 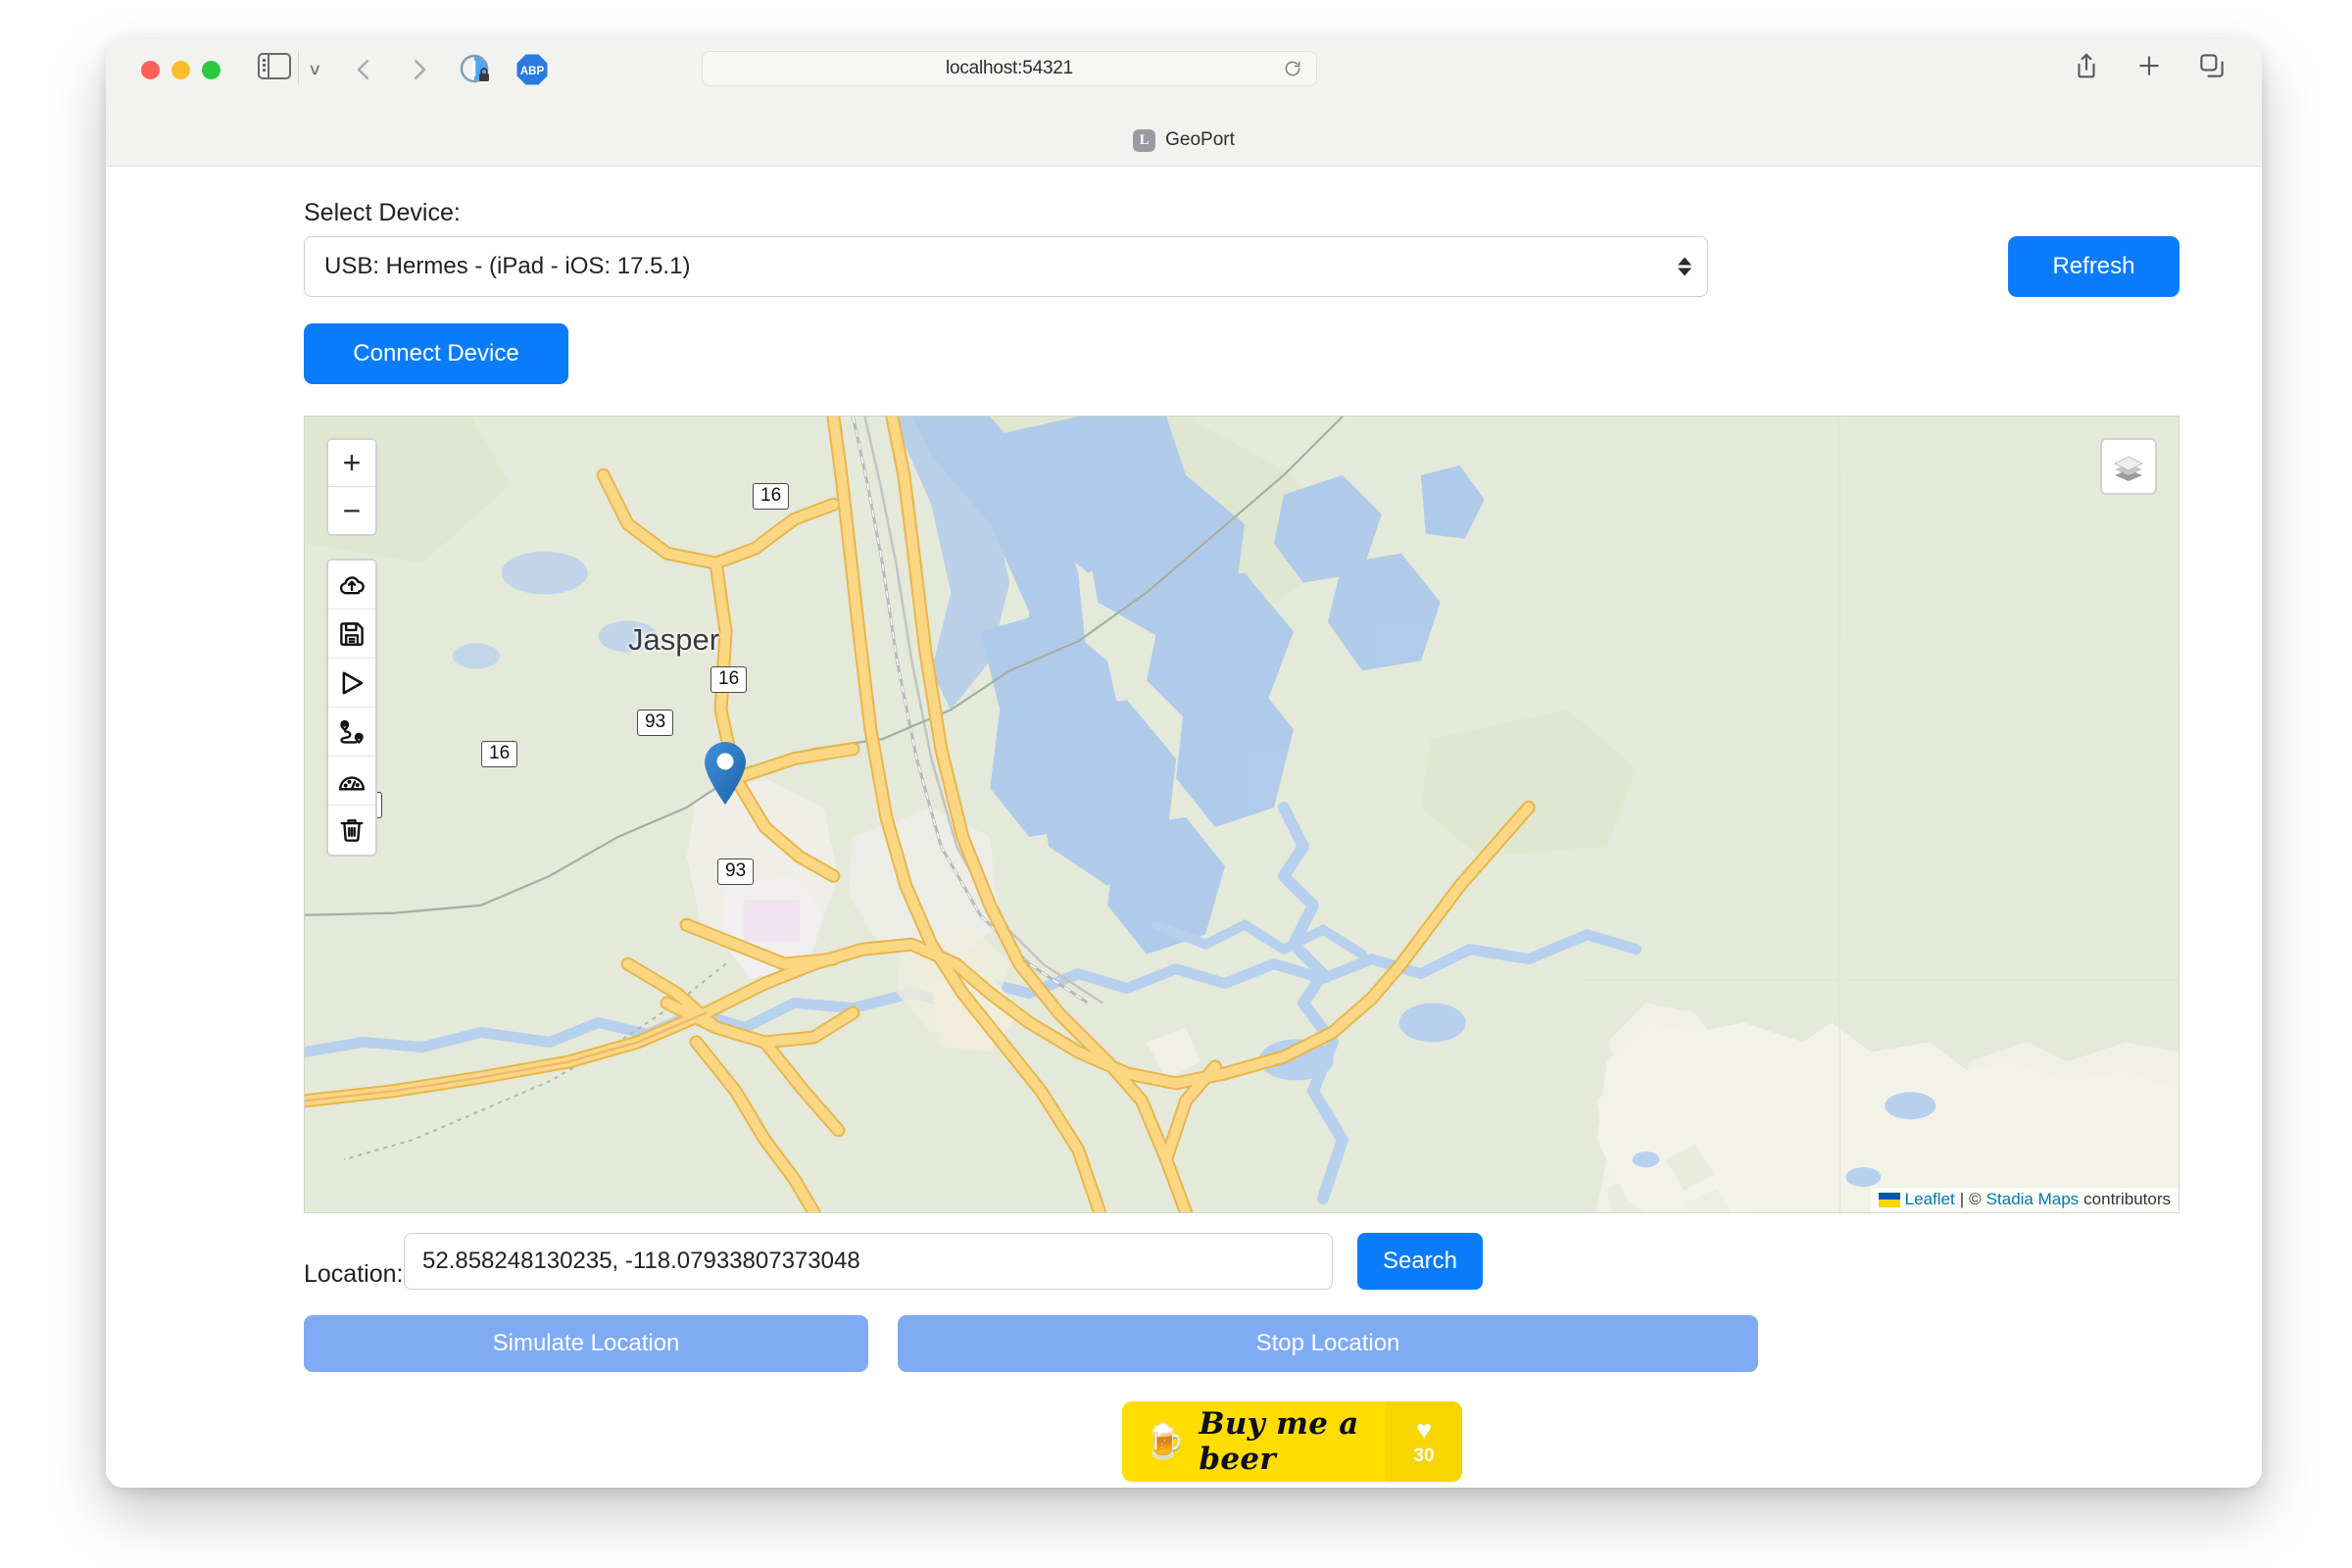 What do you see at coordinates (2033, 1199) in the screenshot?
I see `stadia-maps-link: Stadia Maps` at bounding box center [2033, 1199].